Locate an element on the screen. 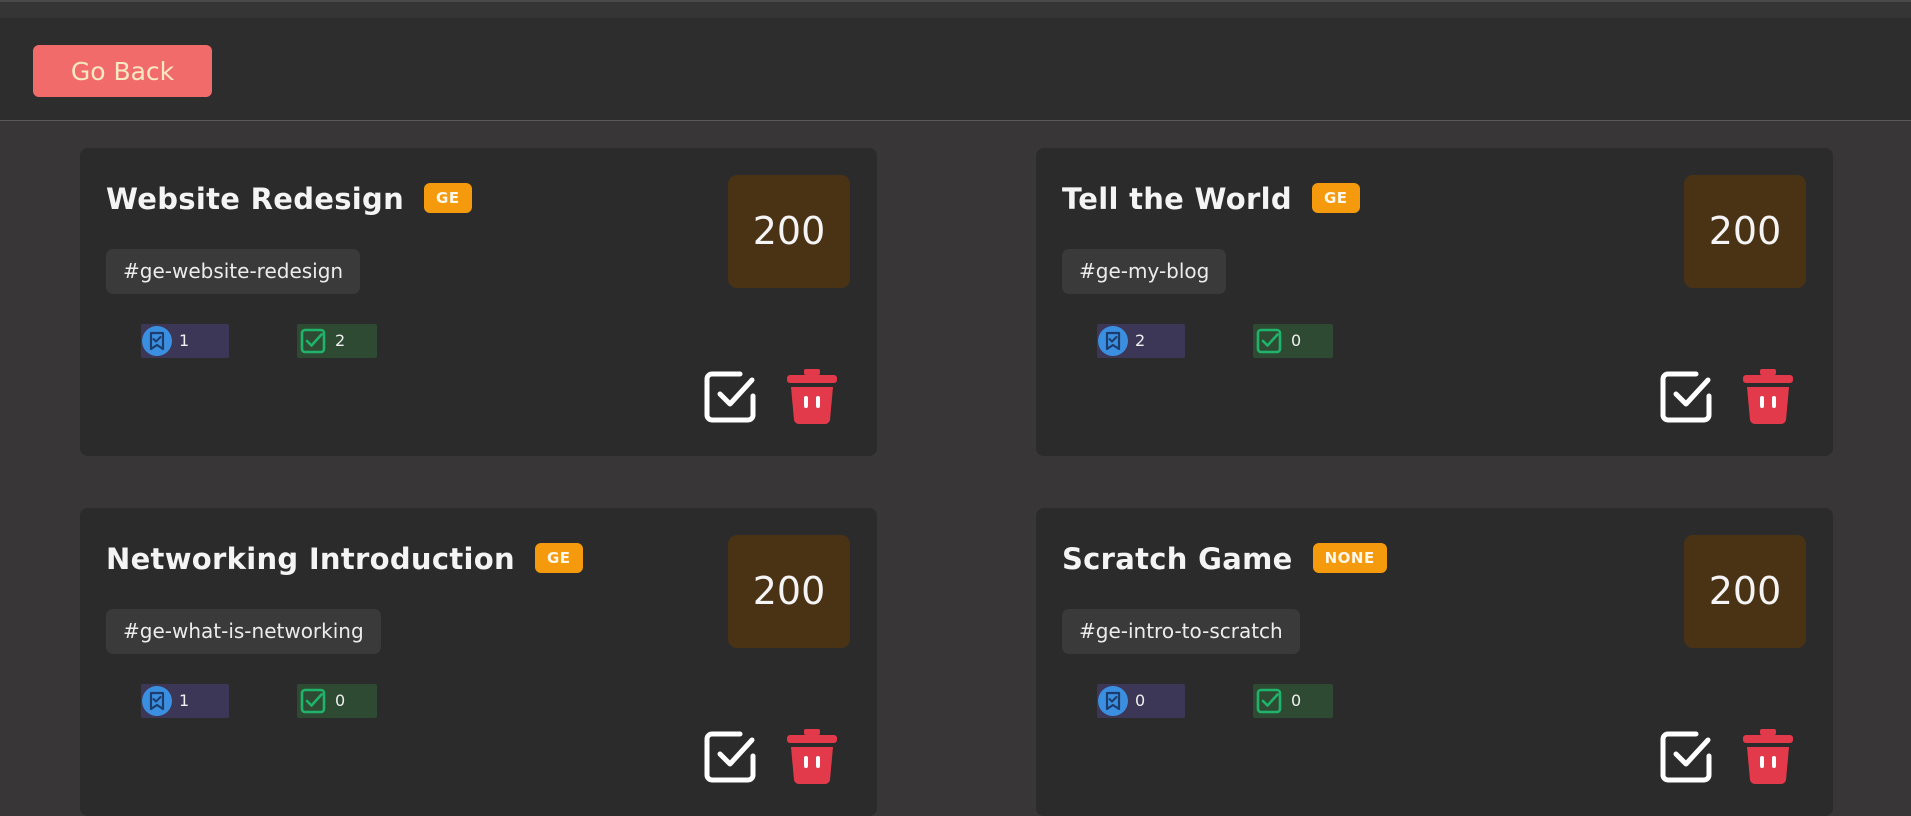  card-title: Networking Introduction is located at coordinates (310, 559).